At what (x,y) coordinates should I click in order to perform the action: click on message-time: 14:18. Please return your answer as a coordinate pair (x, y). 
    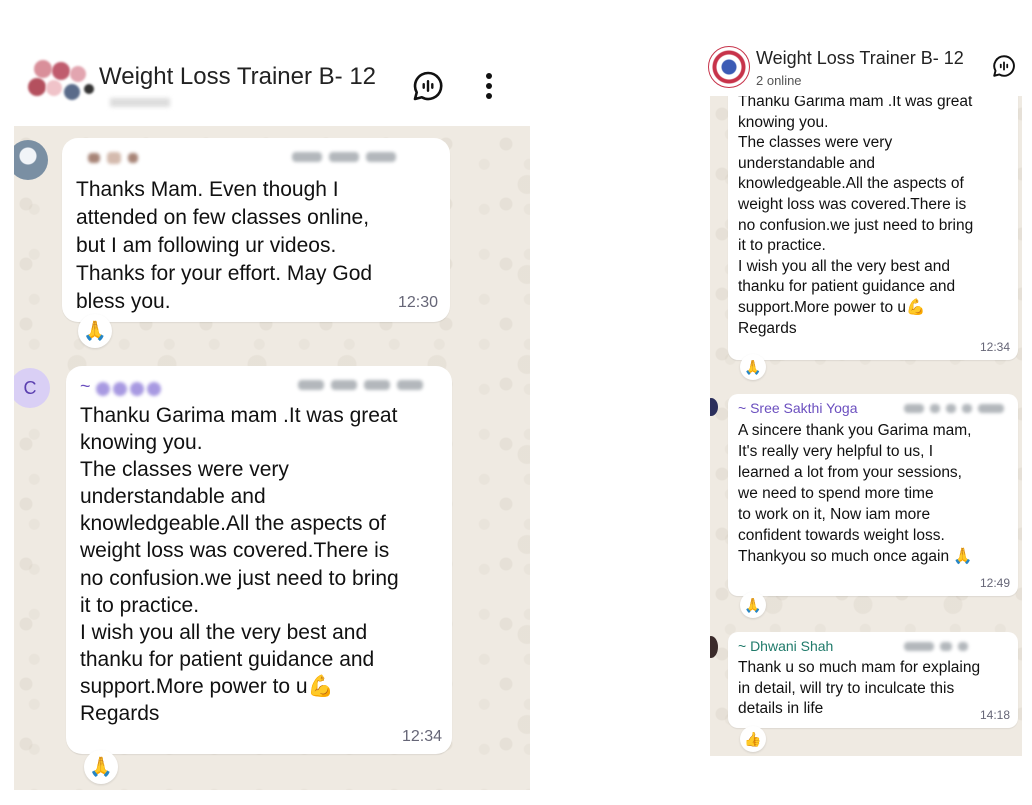
    Looking at the image, I should click on (994, 715).